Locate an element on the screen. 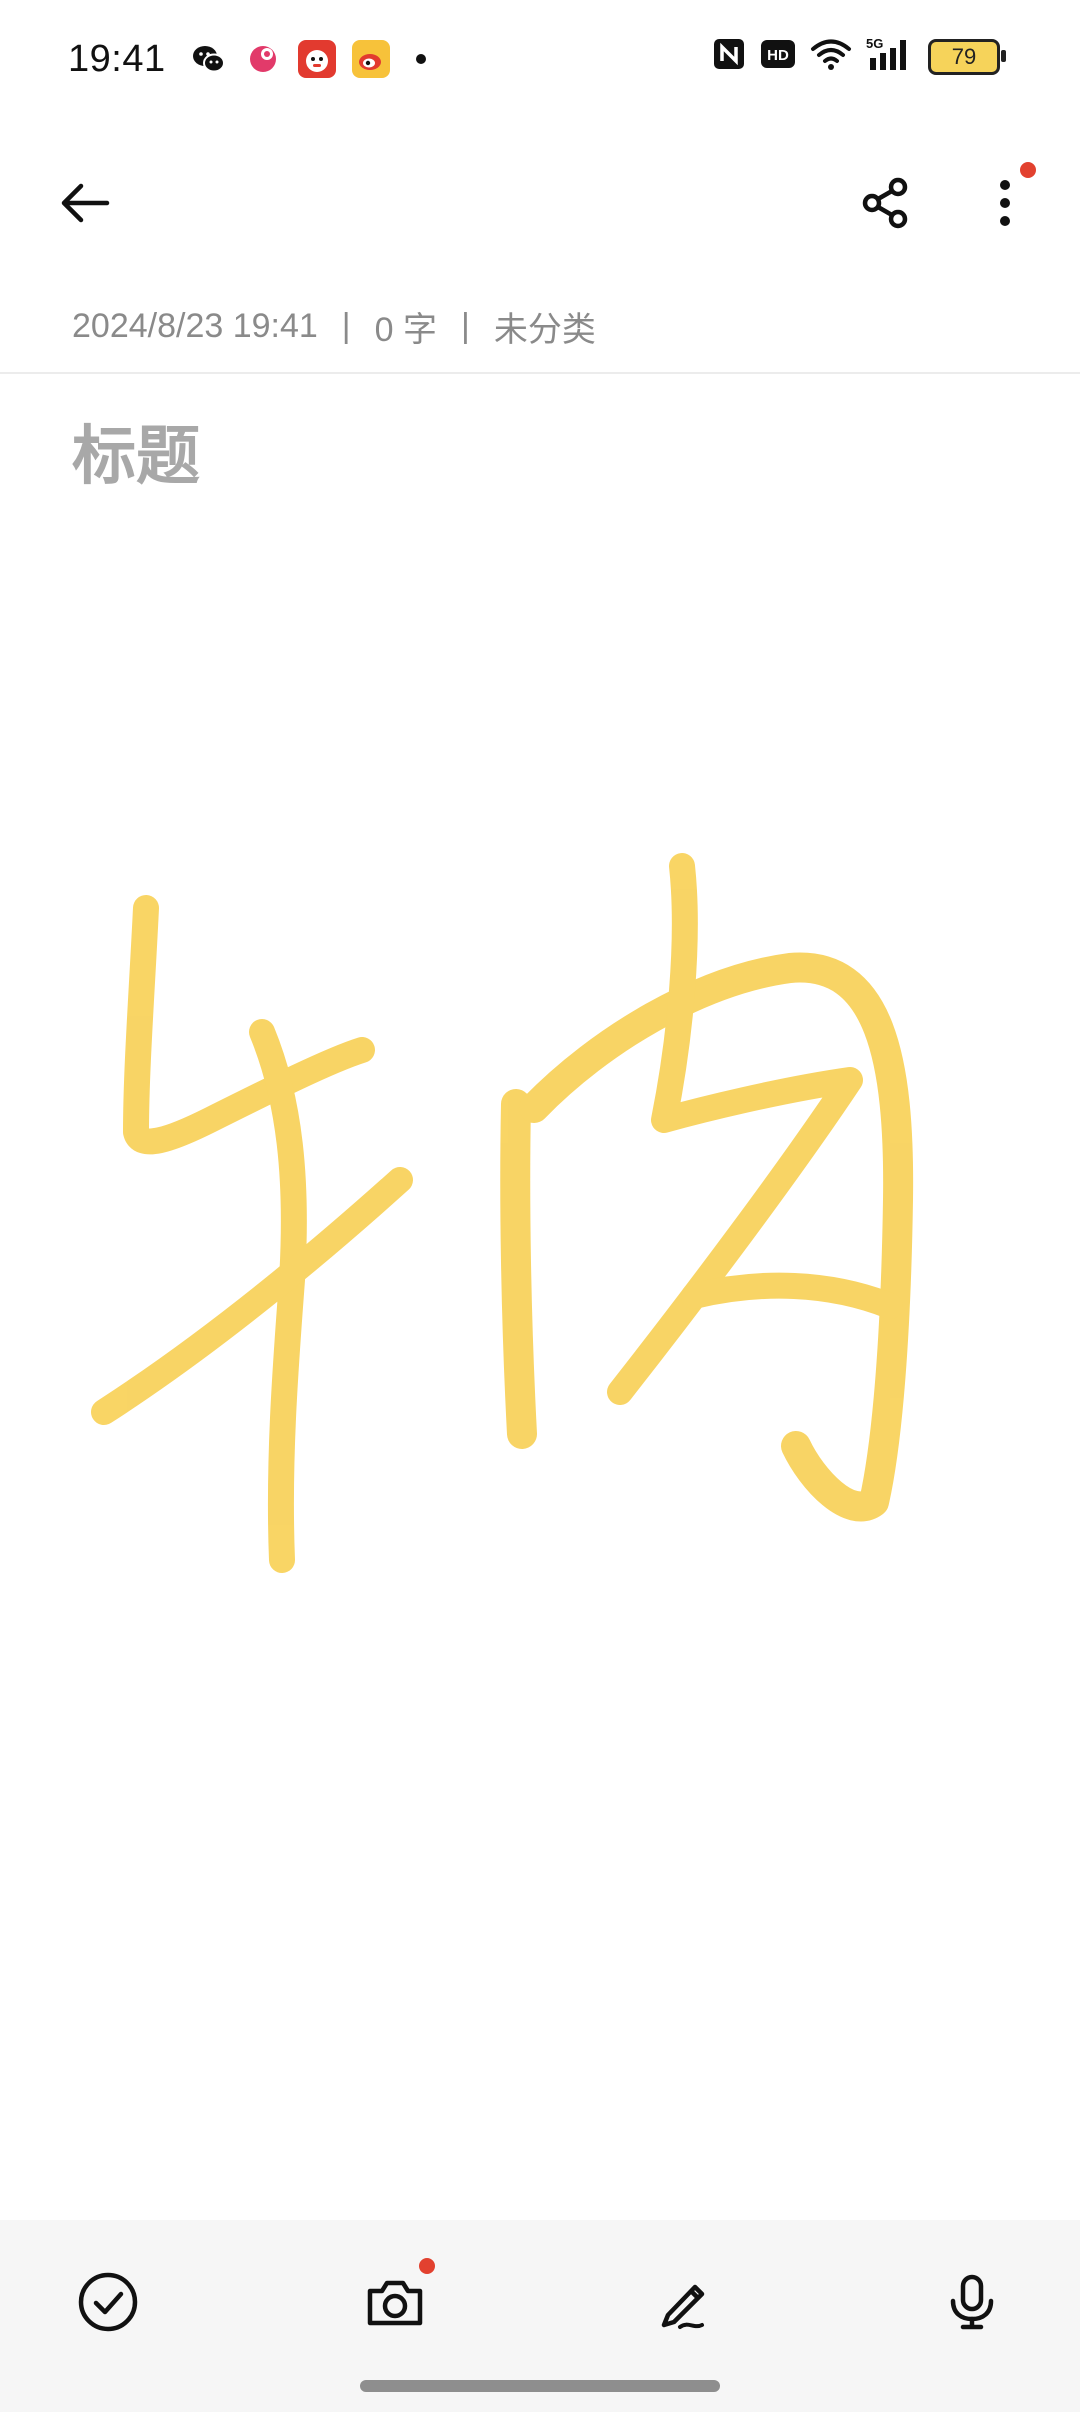 This screenshot has width=1080, height=2412. note-datetime: 2024/8/23 19:41 is located at coordinates (195, 326).